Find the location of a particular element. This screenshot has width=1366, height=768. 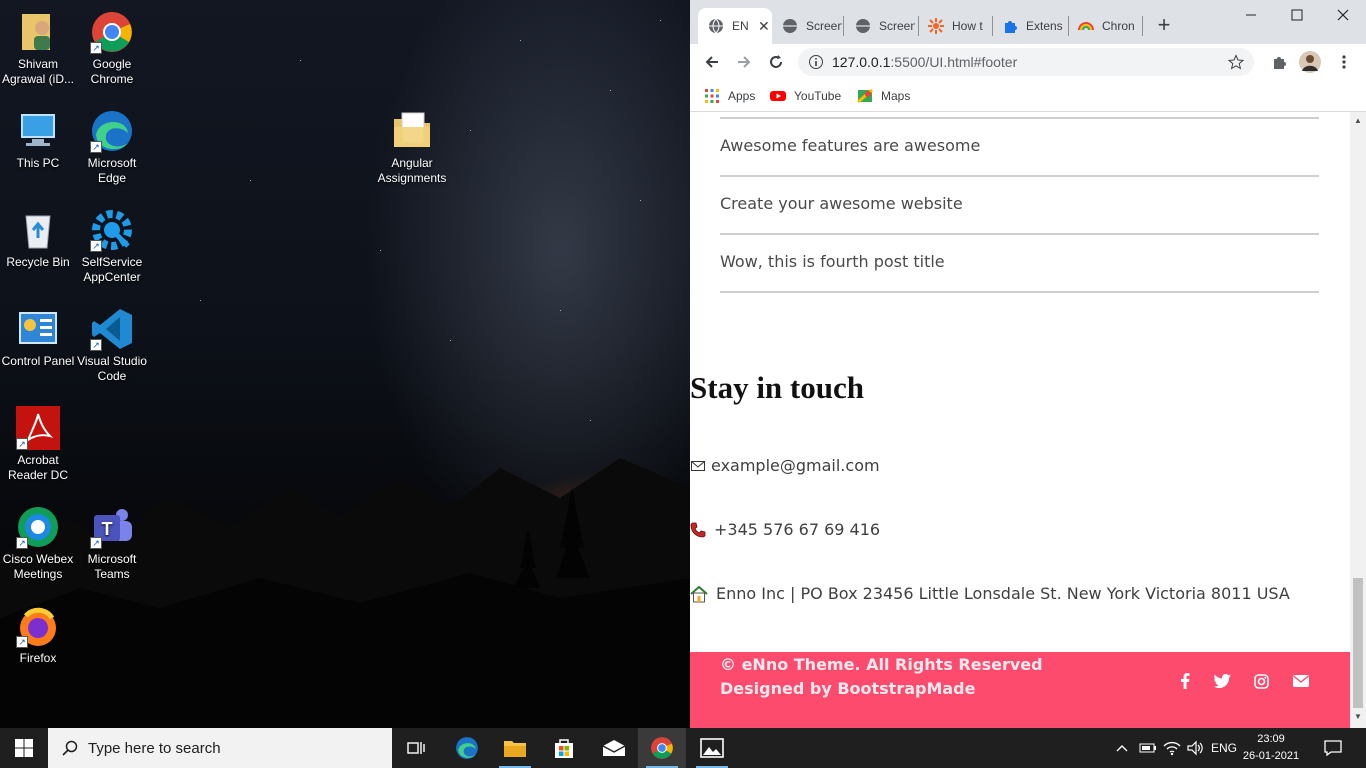

desktop-icon-label: Control Panel is located at coordinates (38, 361).